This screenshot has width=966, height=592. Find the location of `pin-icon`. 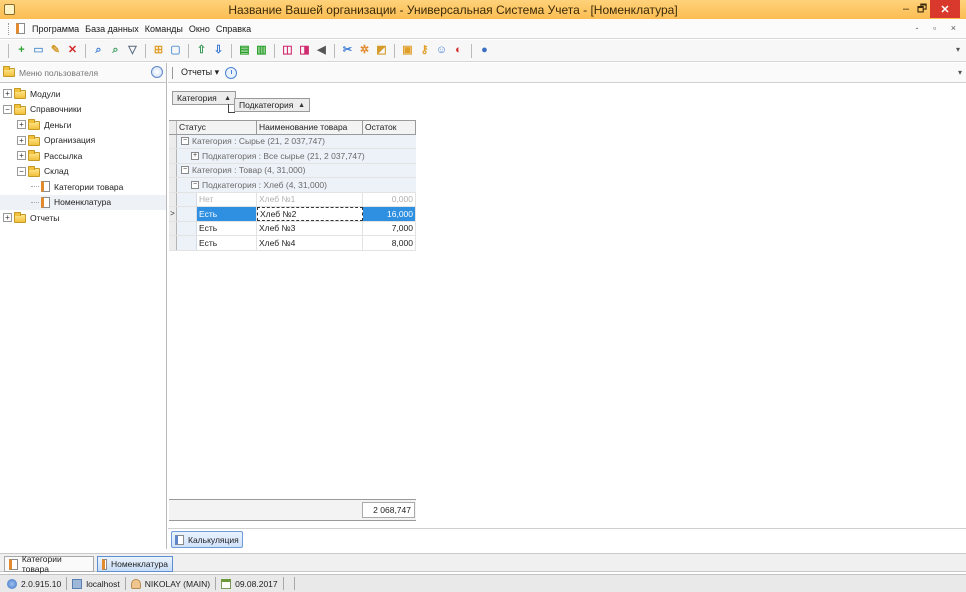

pin-icon is located at coordinates (157, 72).